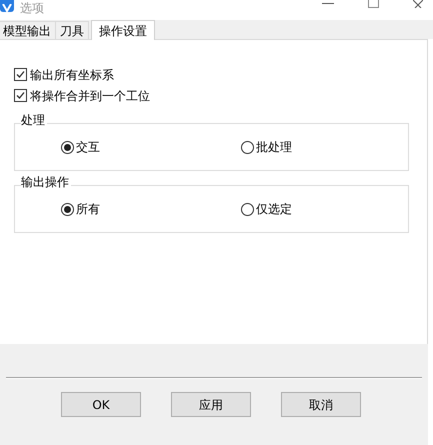  What do you see at coordinates (328, 4) in the screenshot?
I see `minimize-icon` at bounding box center [328, 4].